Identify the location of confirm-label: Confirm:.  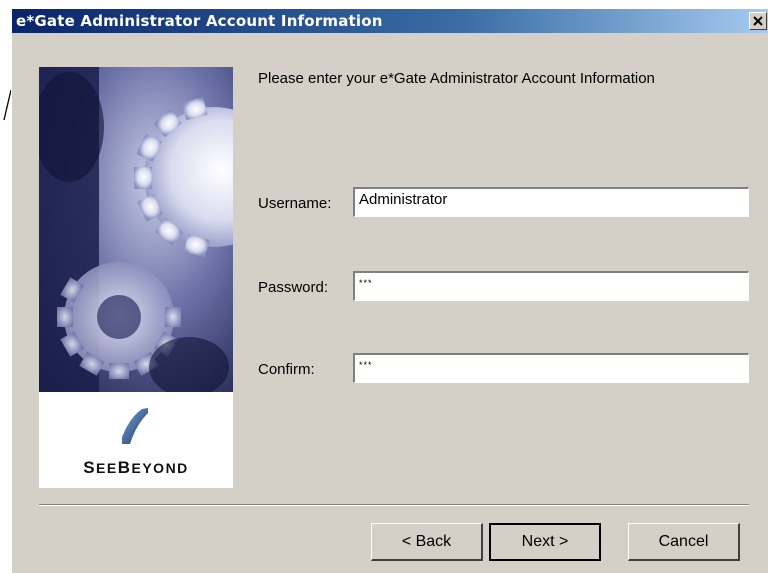
(286, 369).